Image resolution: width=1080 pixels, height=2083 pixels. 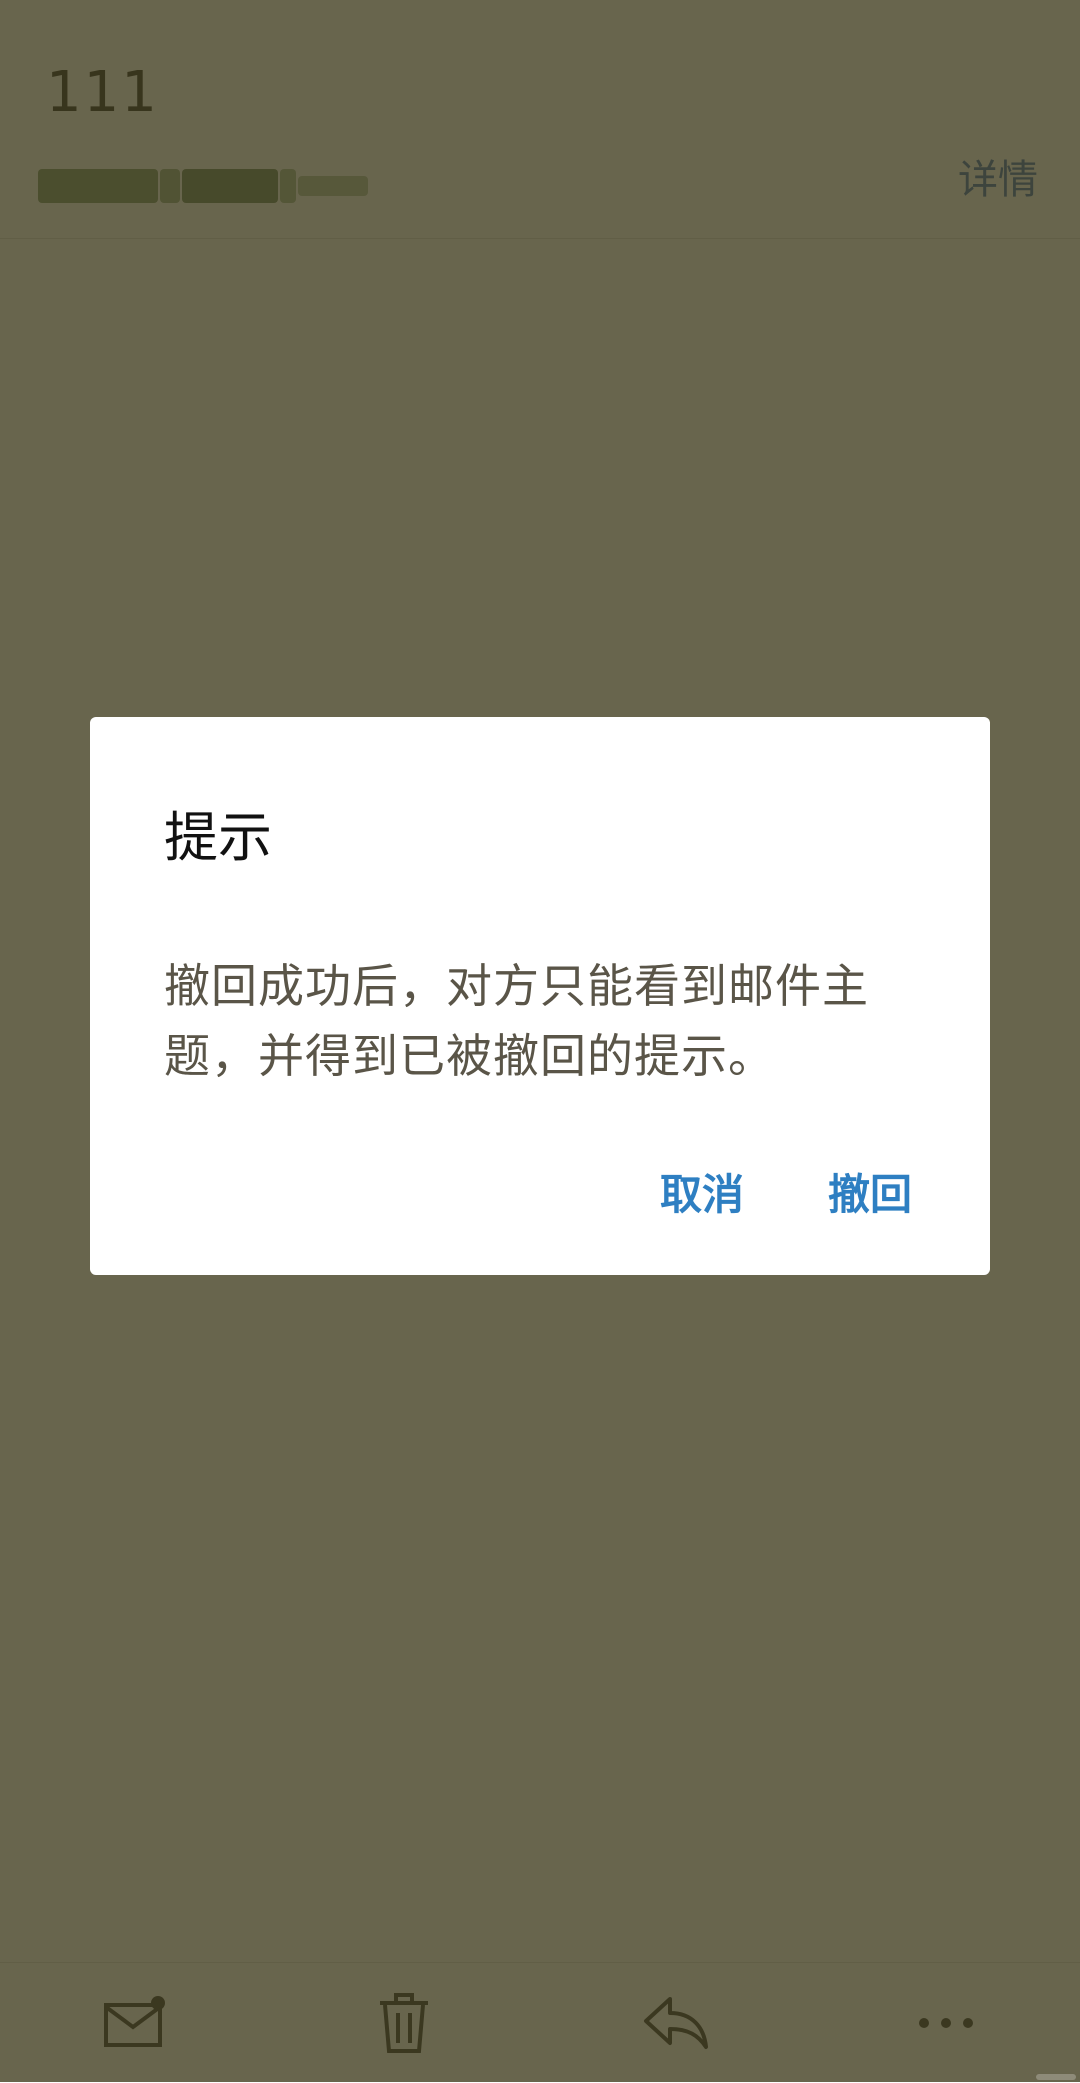 I want to click on cancel-button: 取消, so click(x=702, y=1195).